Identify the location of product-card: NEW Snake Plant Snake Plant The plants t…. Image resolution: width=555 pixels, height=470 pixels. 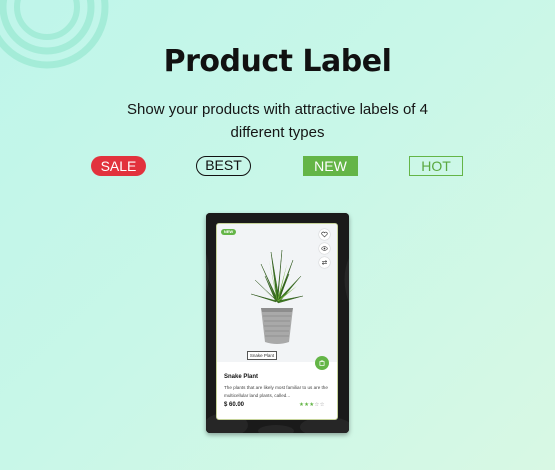
(277, 321).